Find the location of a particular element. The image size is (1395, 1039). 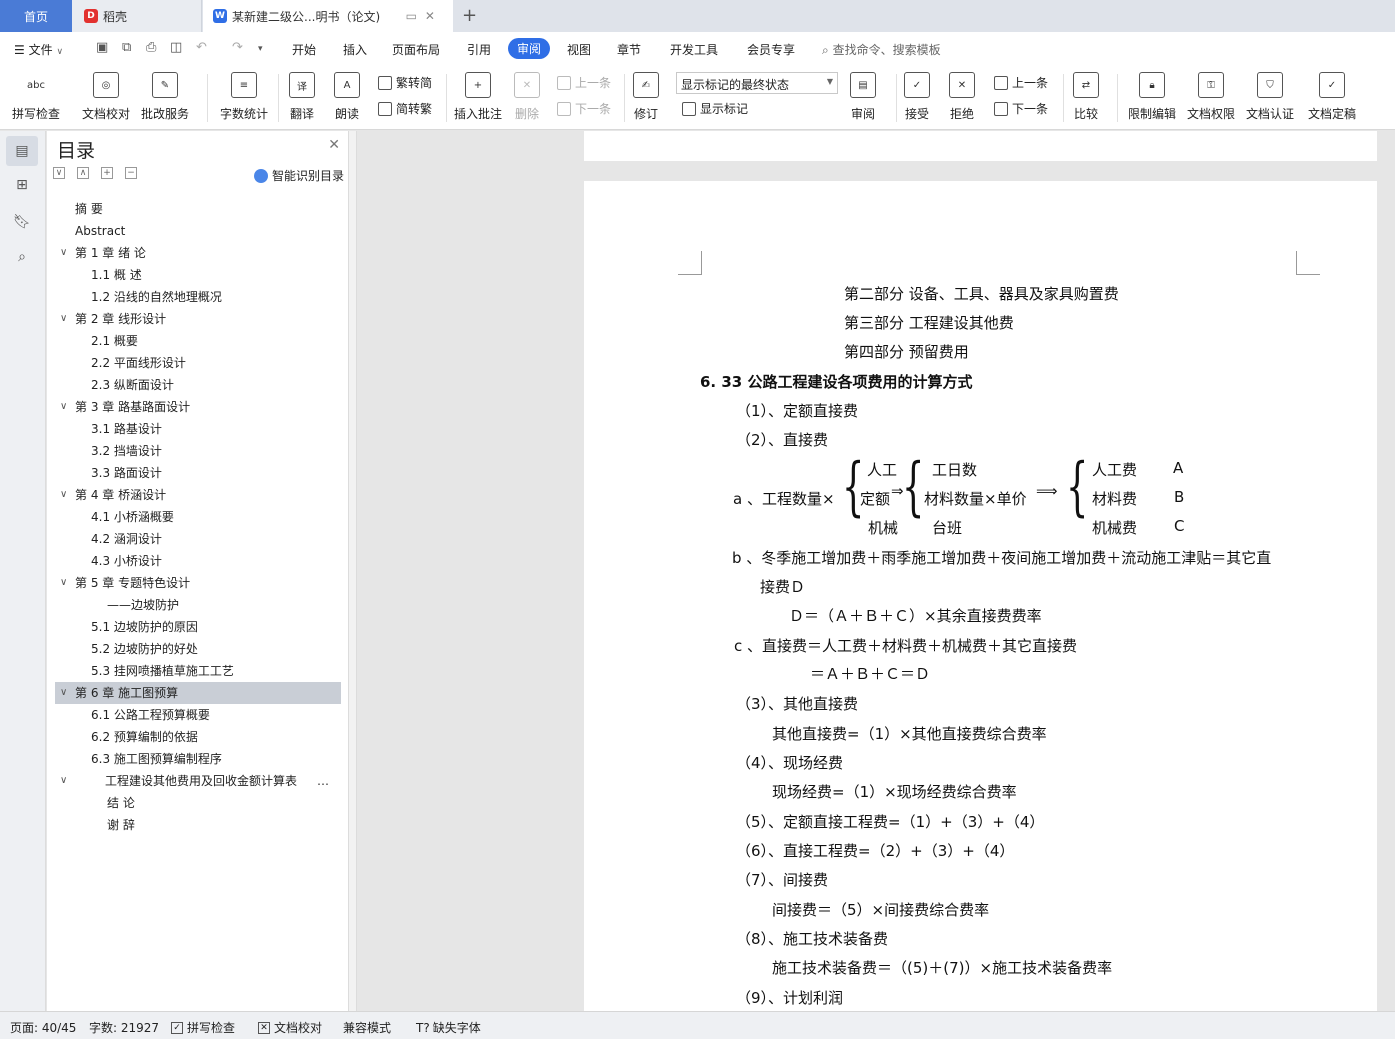

menu-developer: 开发工具 is located at coordinates (694, 49).